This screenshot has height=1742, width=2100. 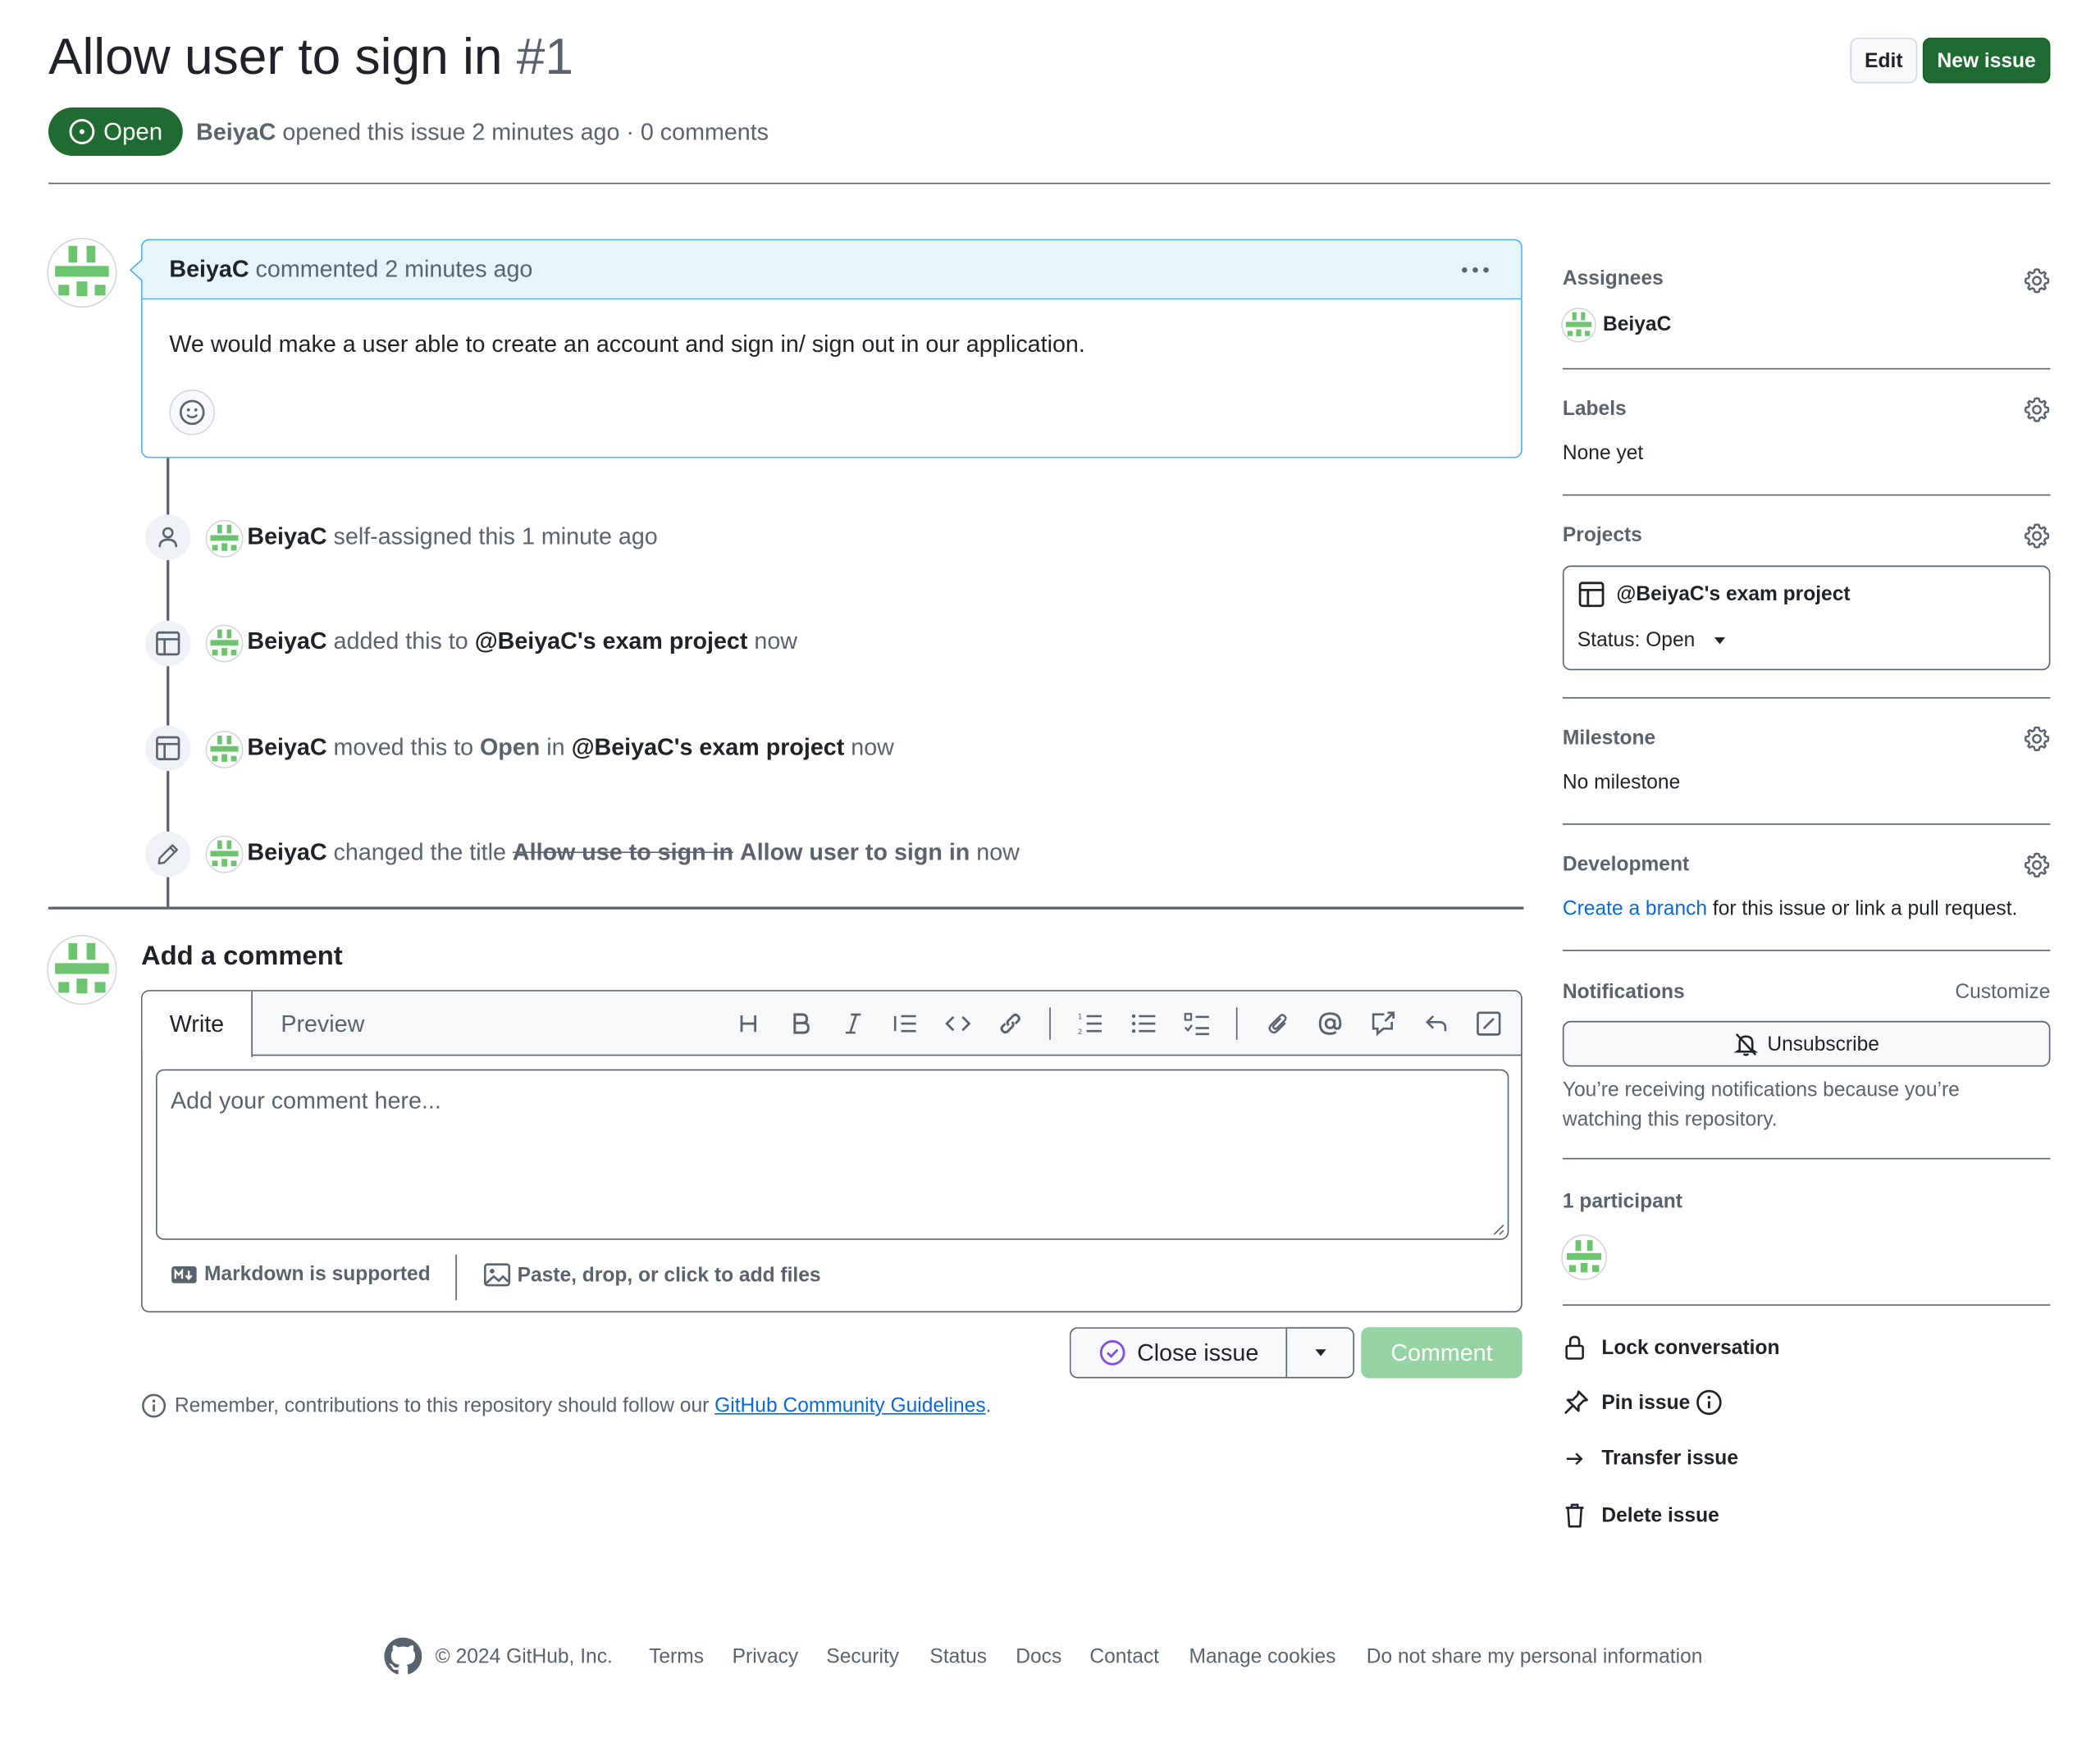 What do you see at coordinates (850, 1405) in the screenshot?
I see `guidelines-link: GitHub Community Guidelines` at bounding box center [850, 1405].